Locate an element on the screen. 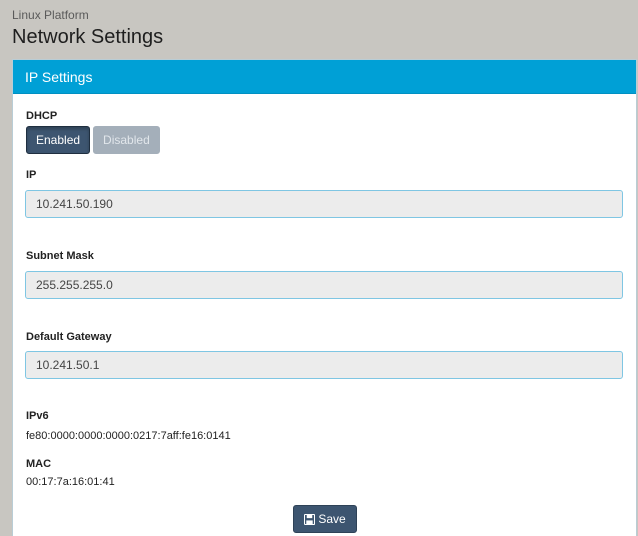 The image size is (638, 536). default-gateway-input is located at coordinates (324, 365).